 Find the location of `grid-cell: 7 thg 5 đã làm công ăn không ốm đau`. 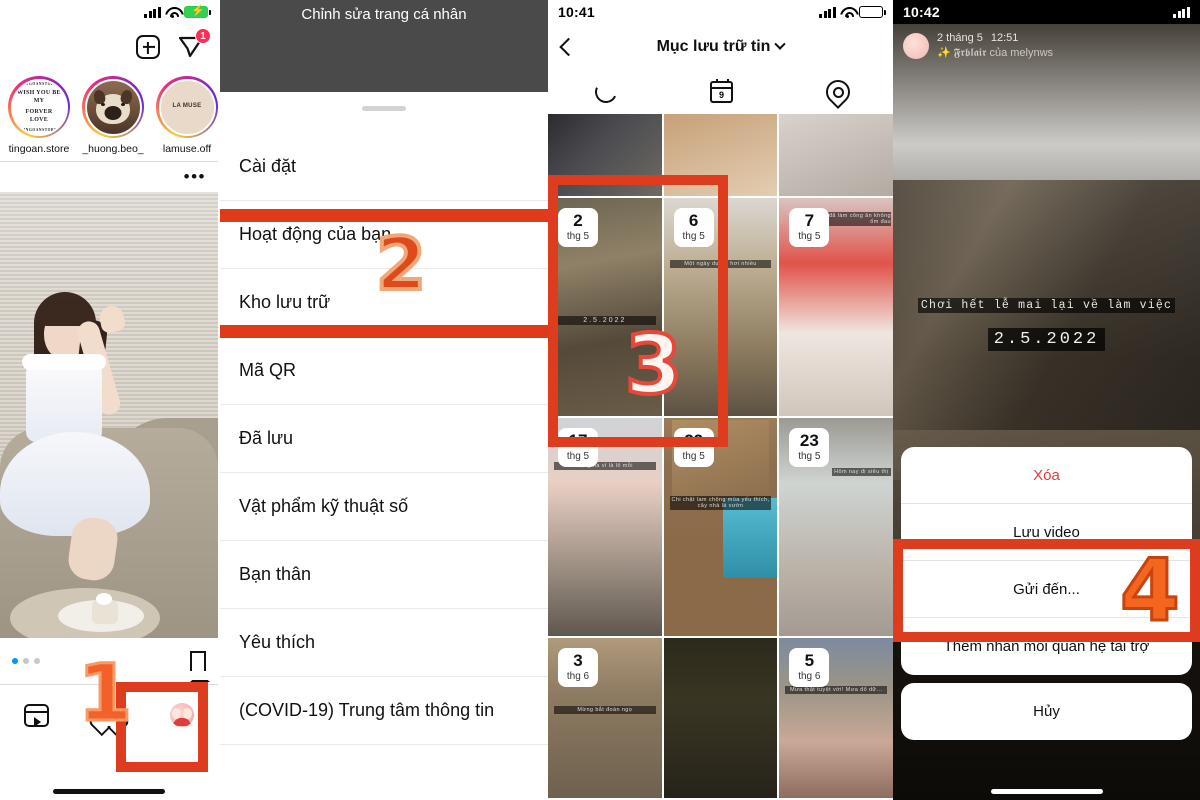

grid-cell: 7 thg 5 đã làm công ăn không ốm đau is located at coordinates (836, 307).